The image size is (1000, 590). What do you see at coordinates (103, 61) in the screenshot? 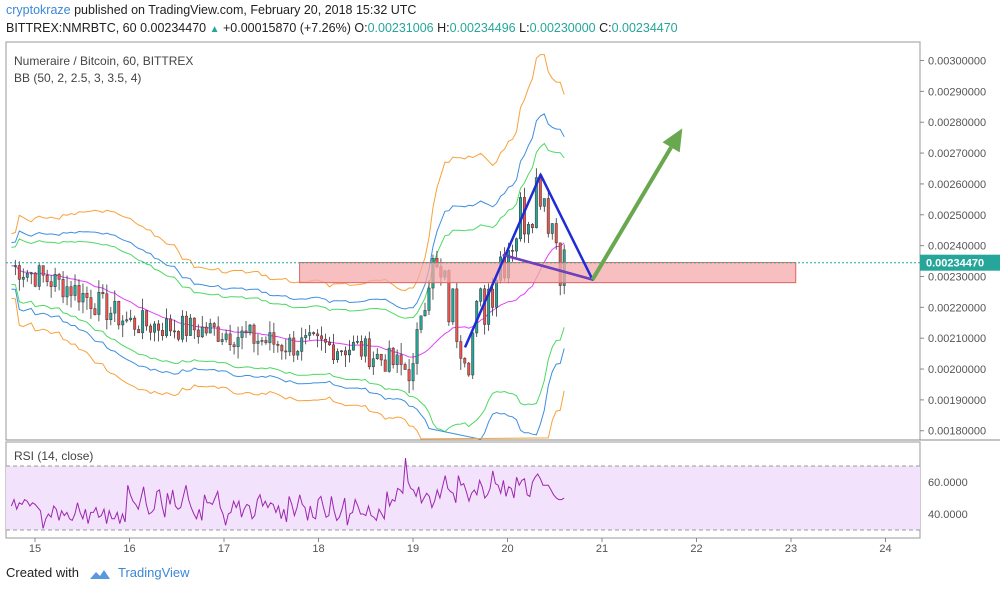
I see `chart-title: Numeraire / Bitcoin, 60, BITTREX` at bounding box center [103, 61].